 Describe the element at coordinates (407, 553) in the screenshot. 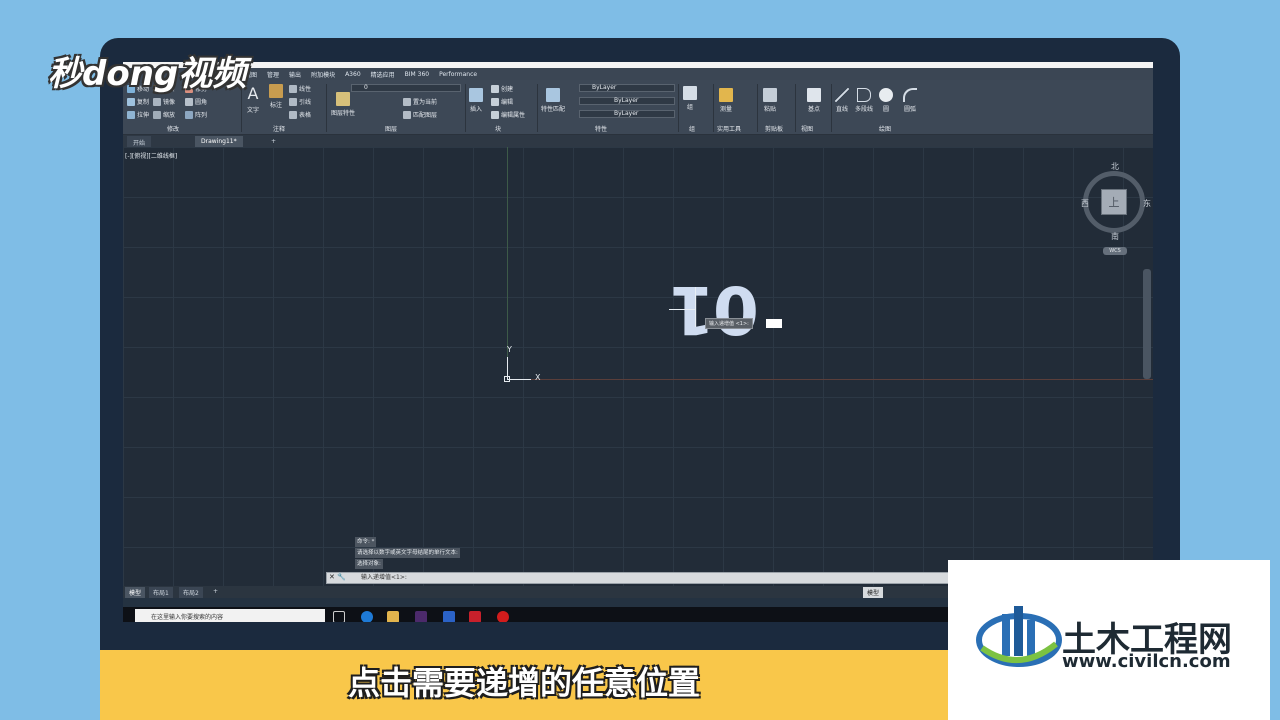

I see `command-history: 命令: * 请选择以数字或英文字母结尾的单行文本: 选择对象:` at that location.